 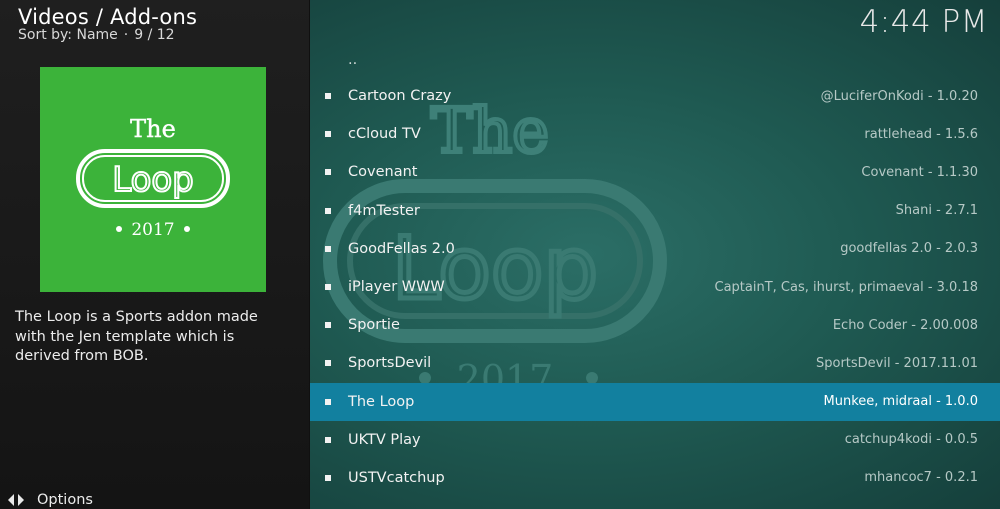 I want to click on item-name: UKTV Play, so click(x=384, y=439).